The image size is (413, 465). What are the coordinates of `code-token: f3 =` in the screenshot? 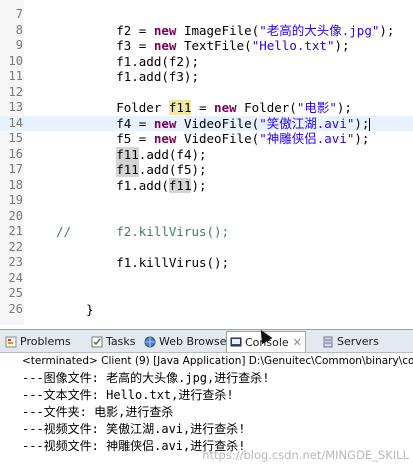 It's located at (105, 45).